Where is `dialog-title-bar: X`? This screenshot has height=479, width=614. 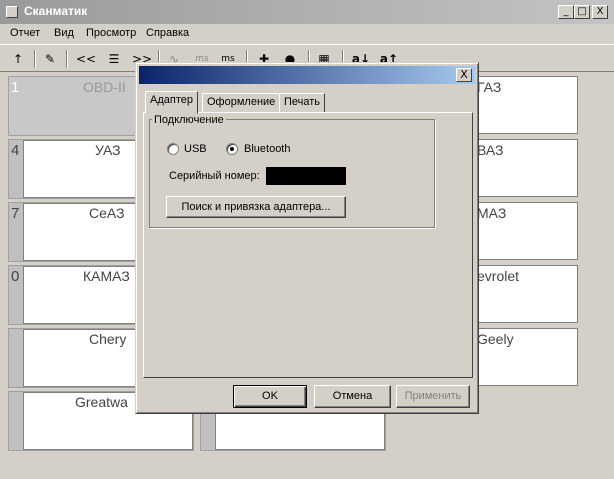 dialog-title-bar: X is located at coordinates (307, 75).